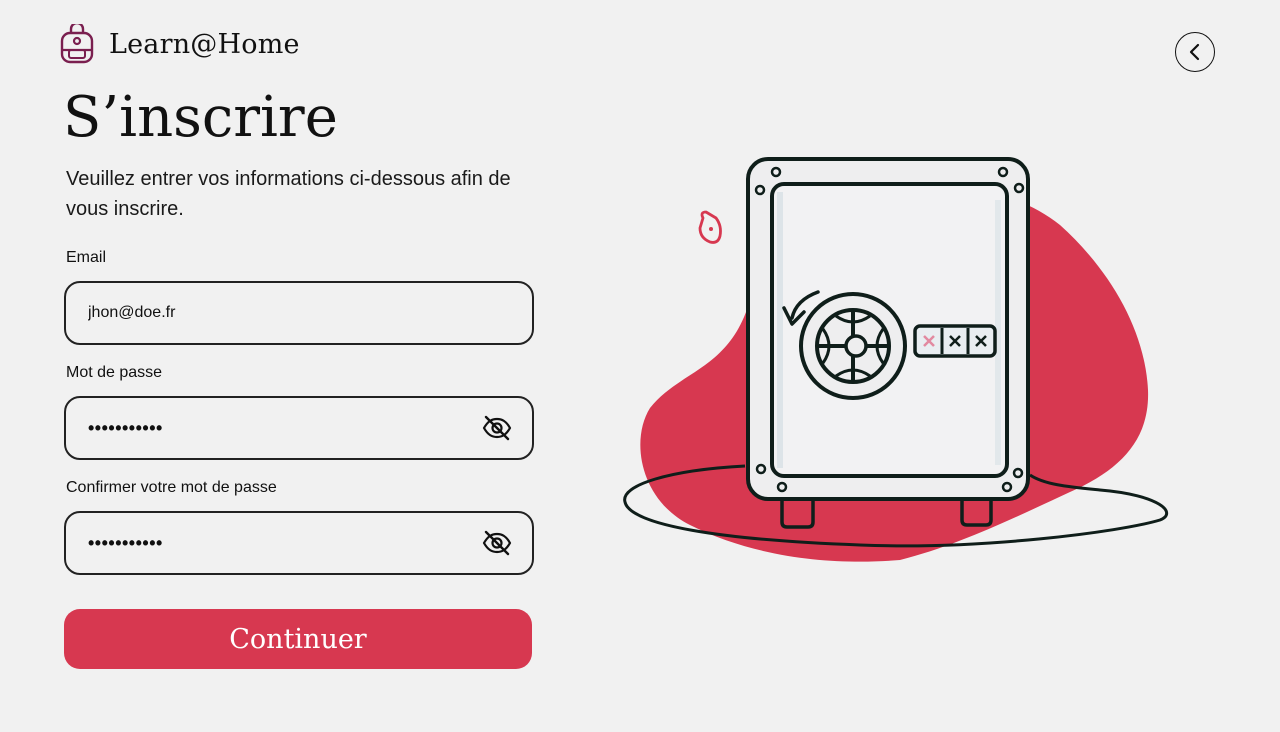 The width and height of the screenshot is (1280, 732). Describe the element at coordinates (86, 257) in the screenshot. I see `email-label: Email` at that location.